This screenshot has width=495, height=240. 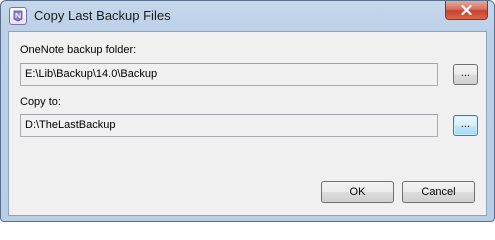 What do you see at coordinates (357, 192) in the screenshot?
I see `ok-button: OK` at bounding box center [357, 192].